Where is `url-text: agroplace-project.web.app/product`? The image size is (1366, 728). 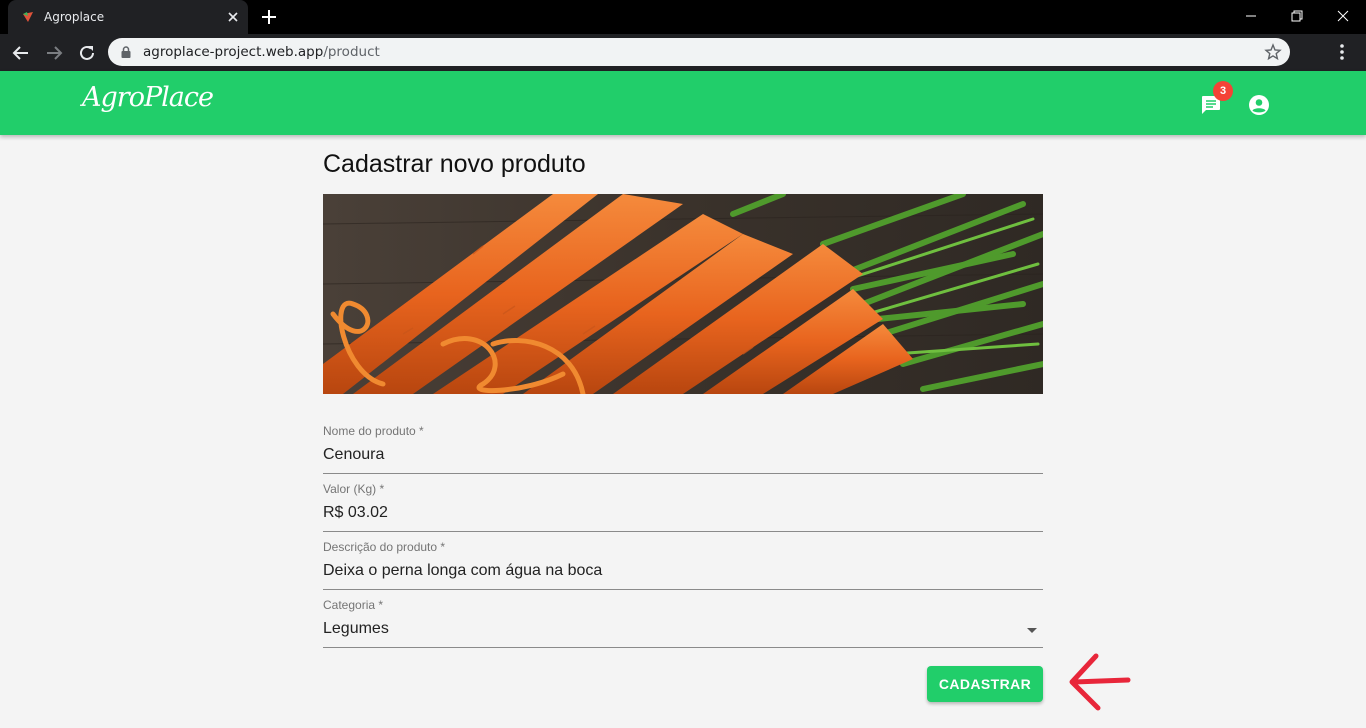 url-text: agroplace-project.web.app/product is located at coordinates (261, 52).